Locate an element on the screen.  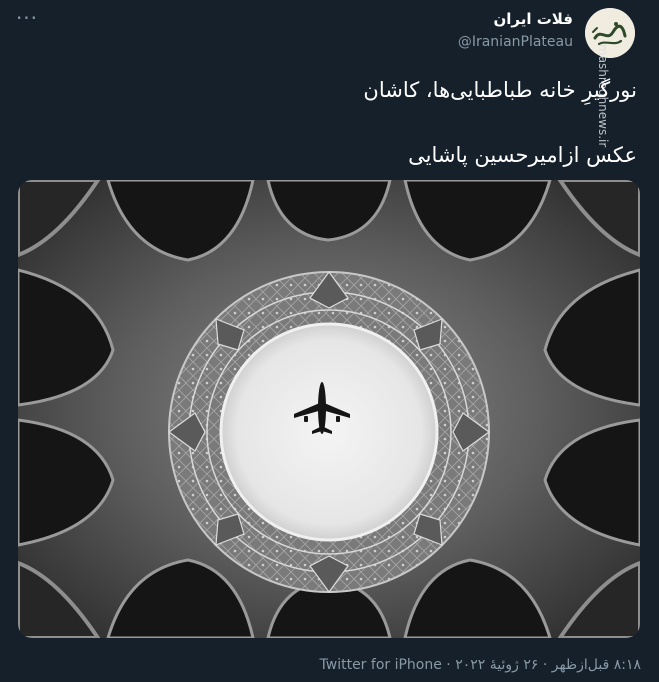
tweet-date: ۲۶ ژوئیهٔ ۲۰۲۲ is located at coordinates (496, 665).